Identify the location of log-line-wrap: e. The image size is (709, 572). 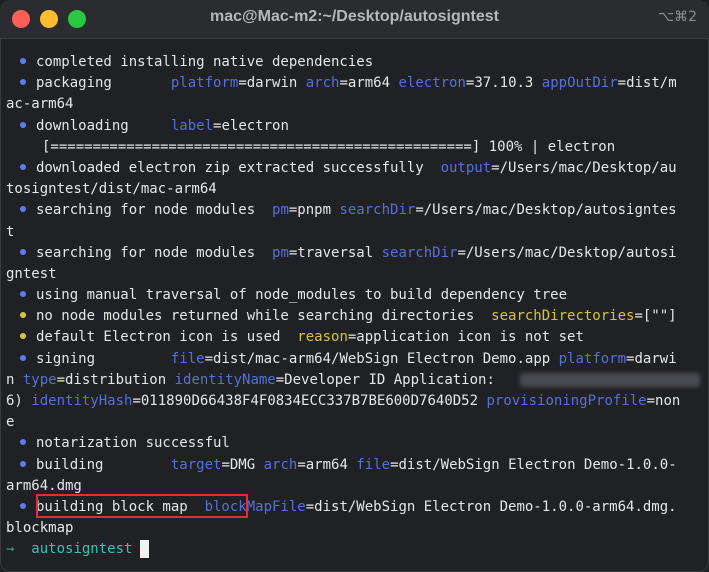
(10, 422).